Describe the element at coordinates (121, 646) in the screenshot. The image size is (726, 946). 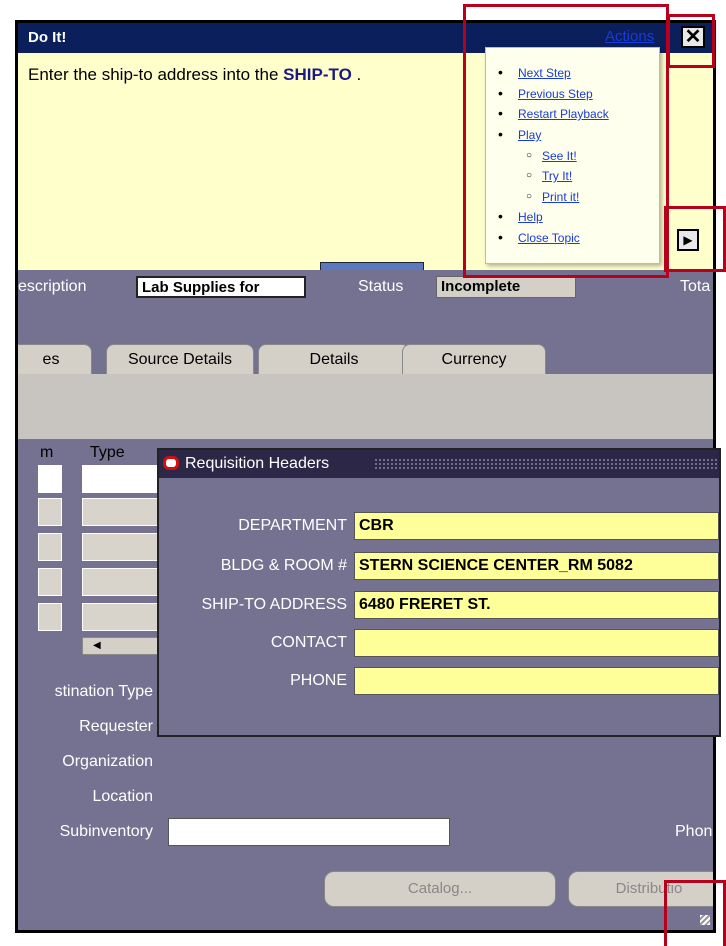
I see `horizontal-scrollbar: ◀` at that location.